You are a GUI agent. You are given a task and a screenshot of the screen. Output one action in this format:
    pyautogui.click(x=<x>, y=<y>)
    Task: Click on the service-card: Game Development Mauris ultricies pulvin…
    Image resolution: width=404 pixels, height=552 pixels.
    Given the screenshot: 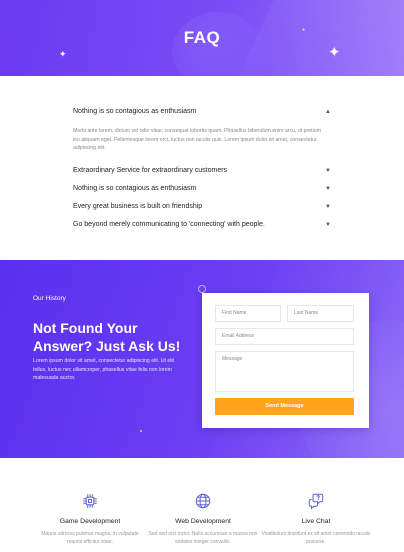 What is the action you would take?
    pyautogui.click(x=90, y=519)
    